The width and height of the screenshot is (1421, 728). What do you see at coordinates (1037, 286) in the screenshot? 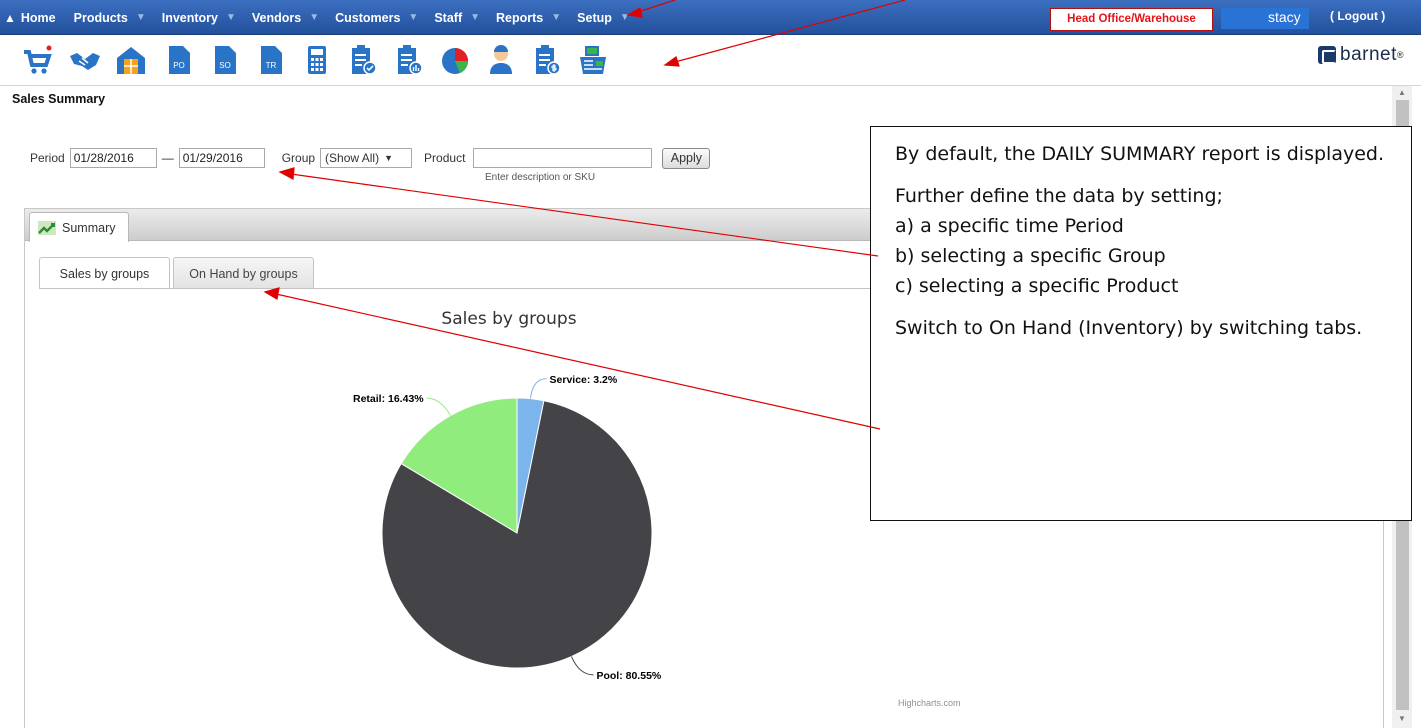
I see `callout-option-c: c) selecting a specific Product` at bounding box center [1037, 286].